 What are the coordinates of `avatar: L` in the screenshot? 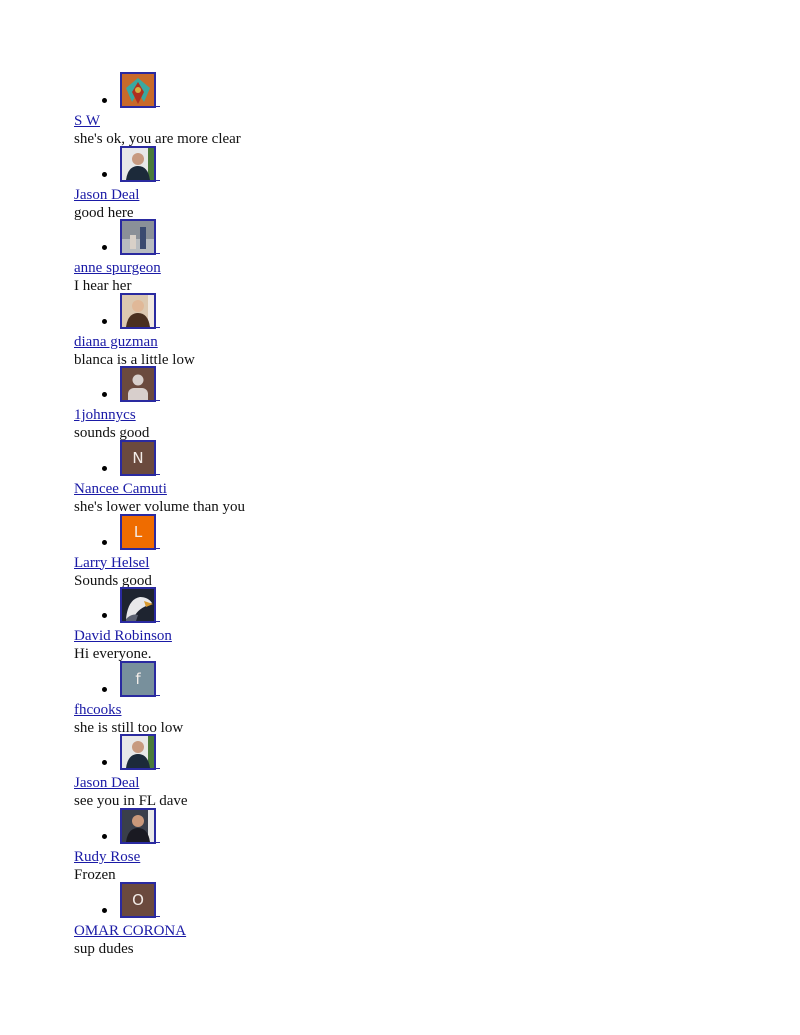 It's located at (138, 531).